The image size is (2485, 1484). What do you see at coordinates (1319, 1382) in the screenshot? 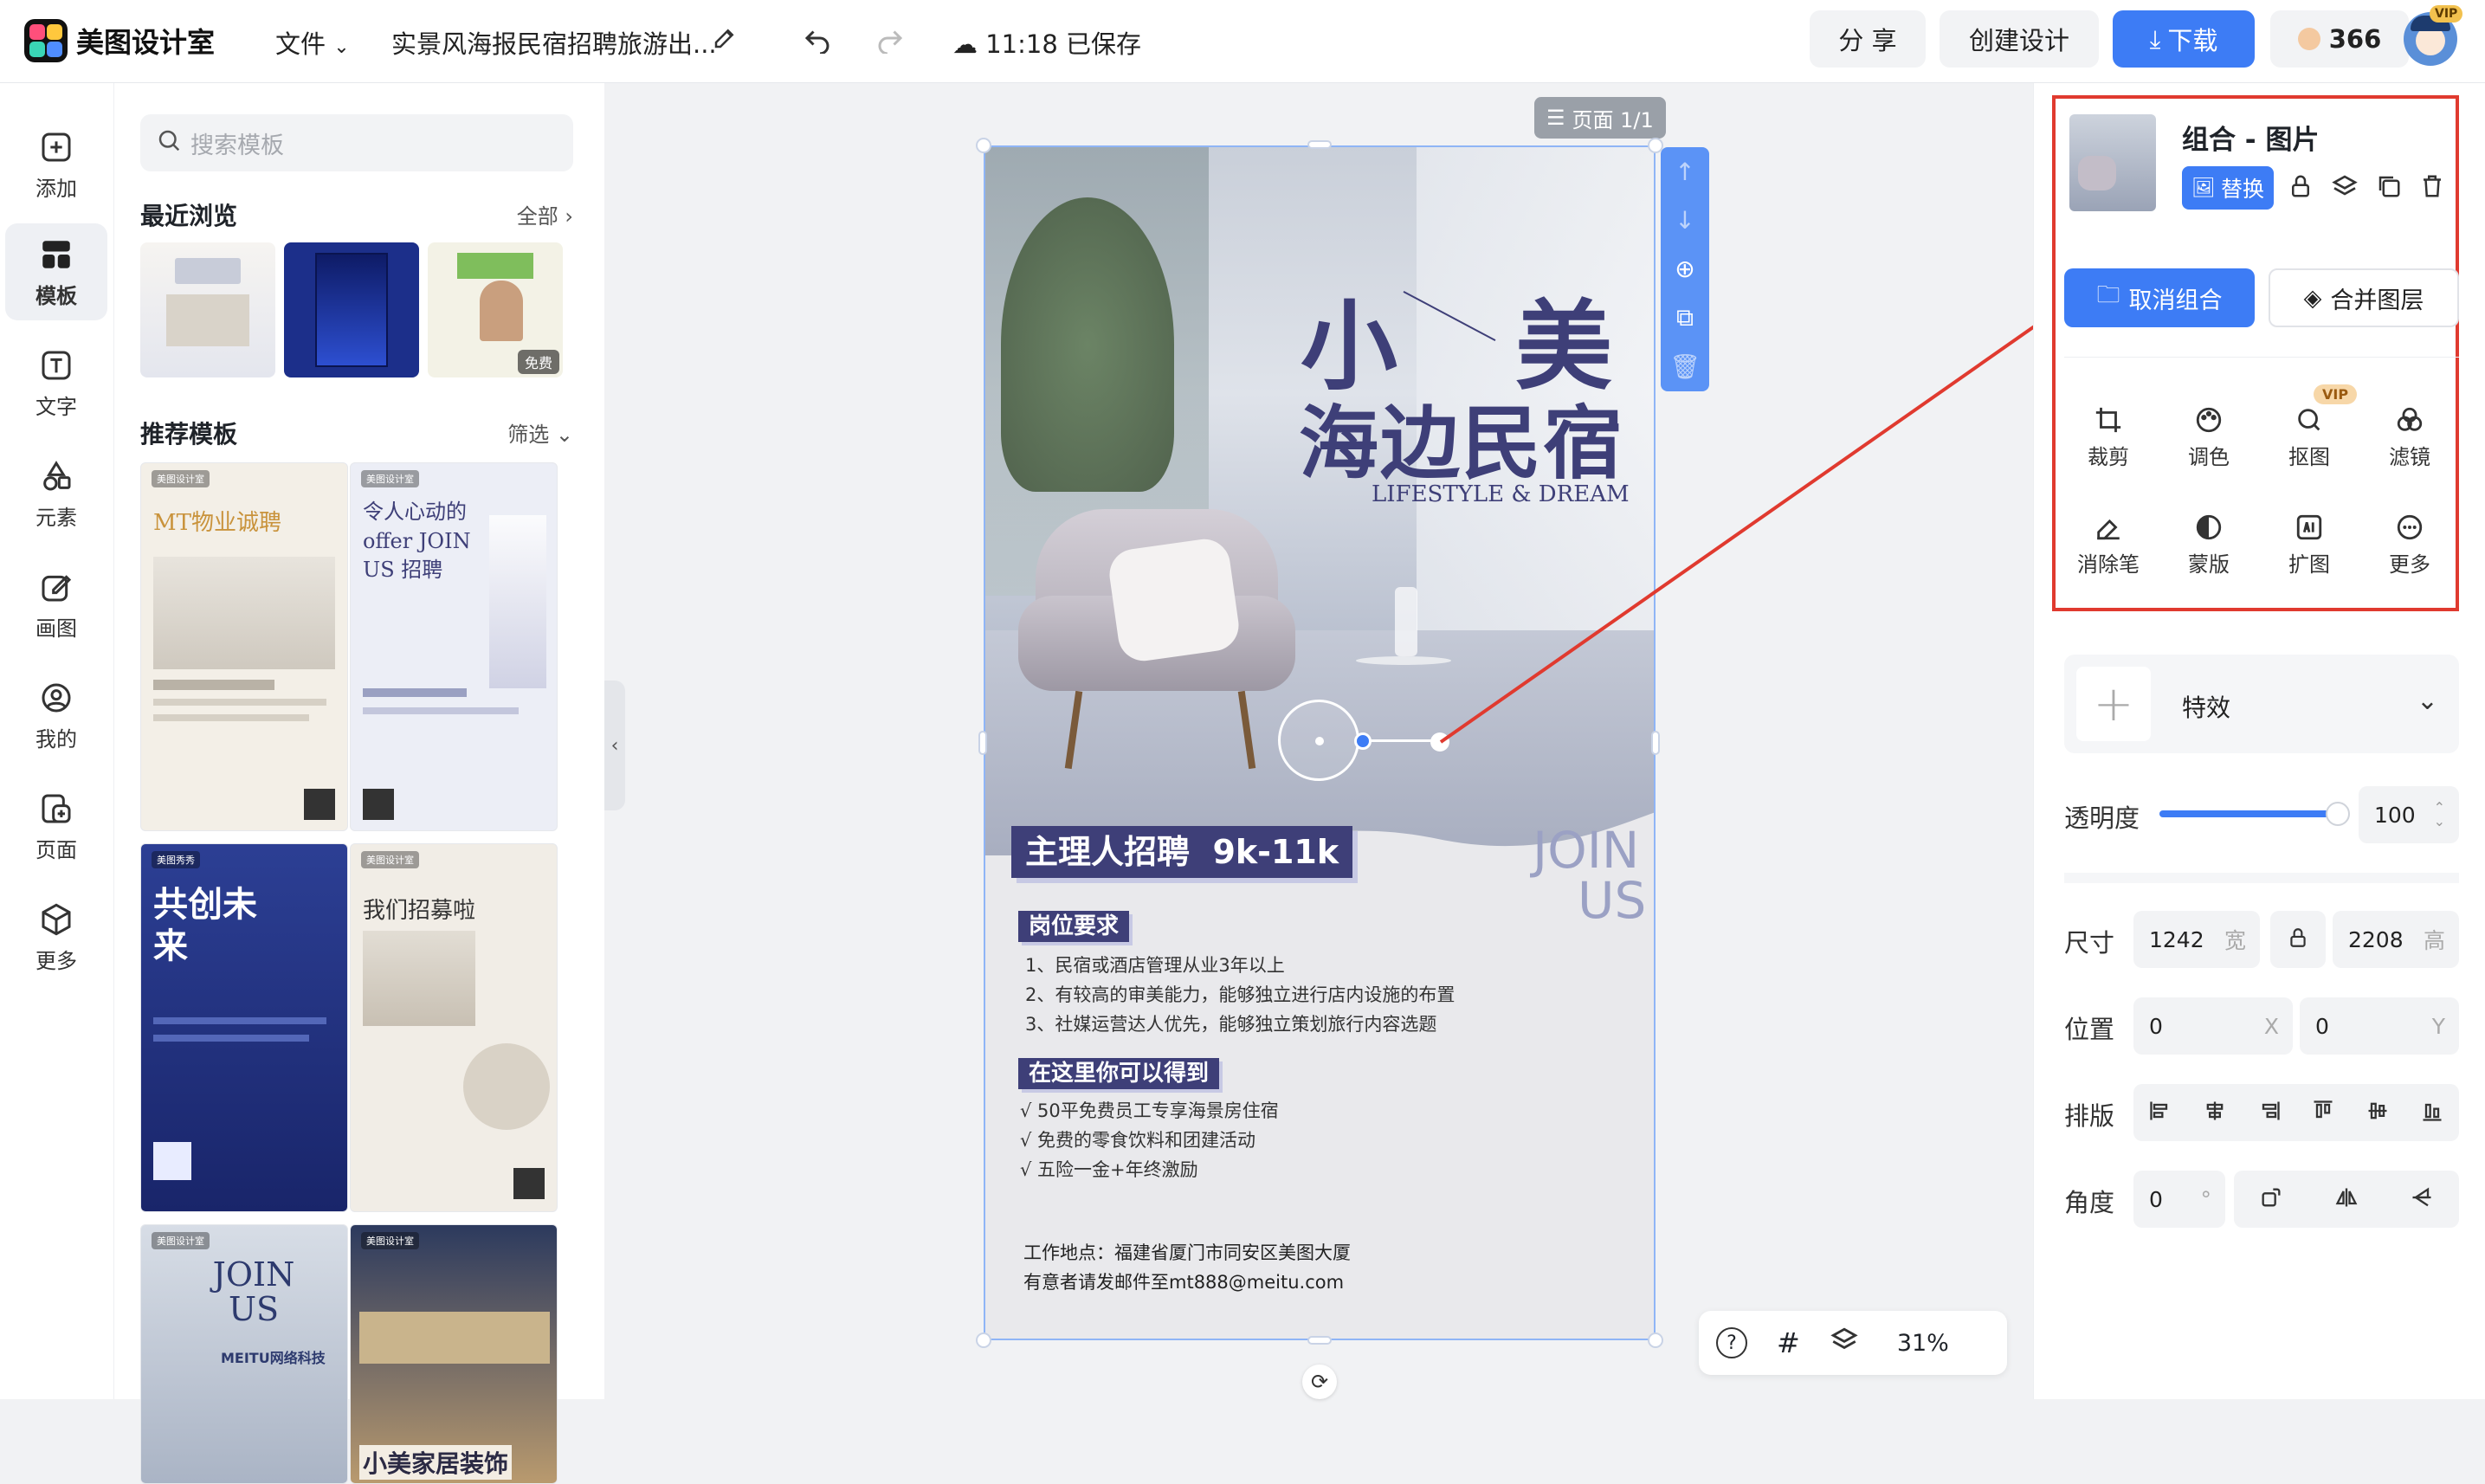
I see `rotate-canvas-icon: ⟳` at bounding box center [1319, 1382].